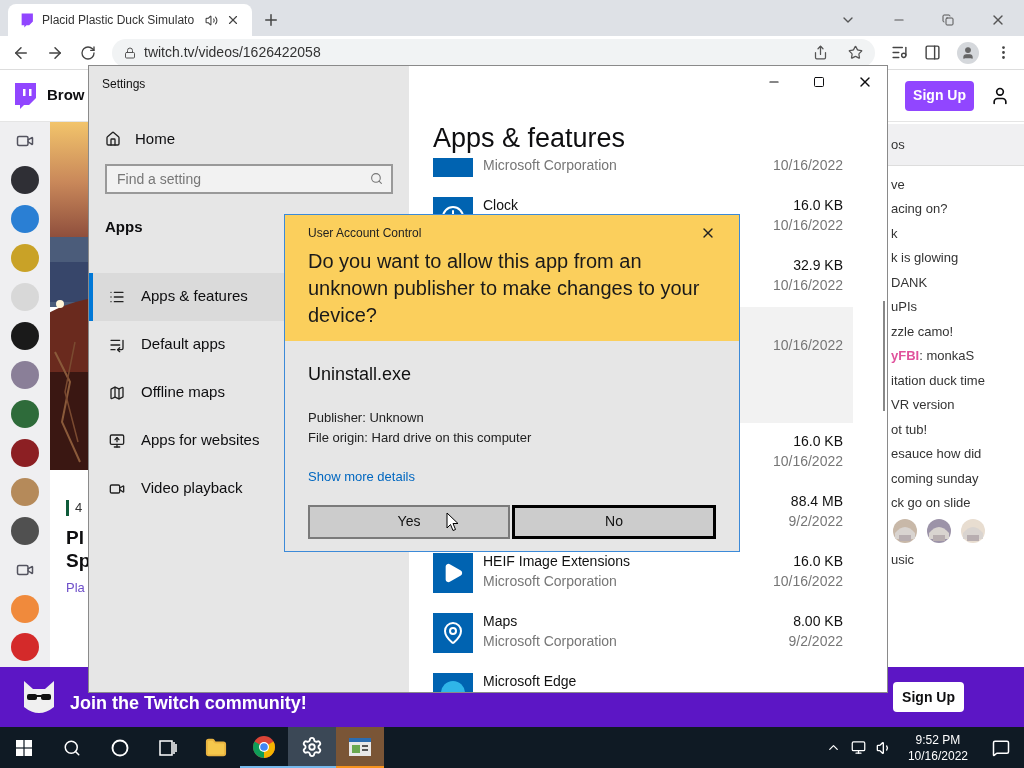  Describe the element at coordinates (88, 52) in the screenshot. I see `reload-icon` at that location.